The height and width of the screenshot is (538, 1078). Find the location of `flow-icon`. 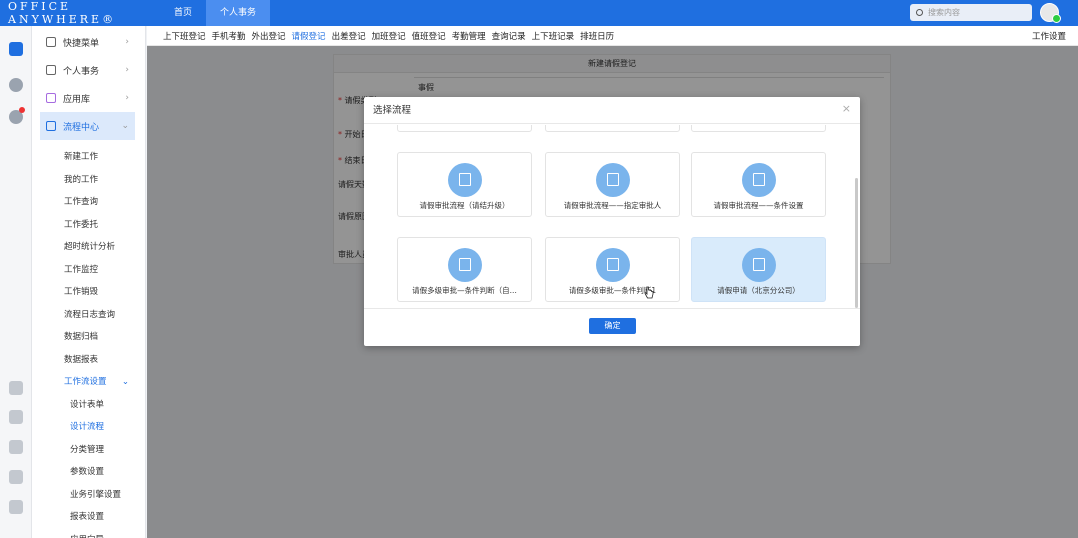

flow-icon is located at coordinates (51, 126).